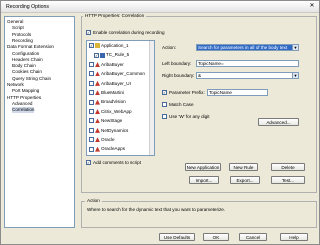 This screenshot has height=245, width=320. Describe the element at coordinates (27, 60) in the screenshot. I see `nav-item: Headers Chain` at that location.